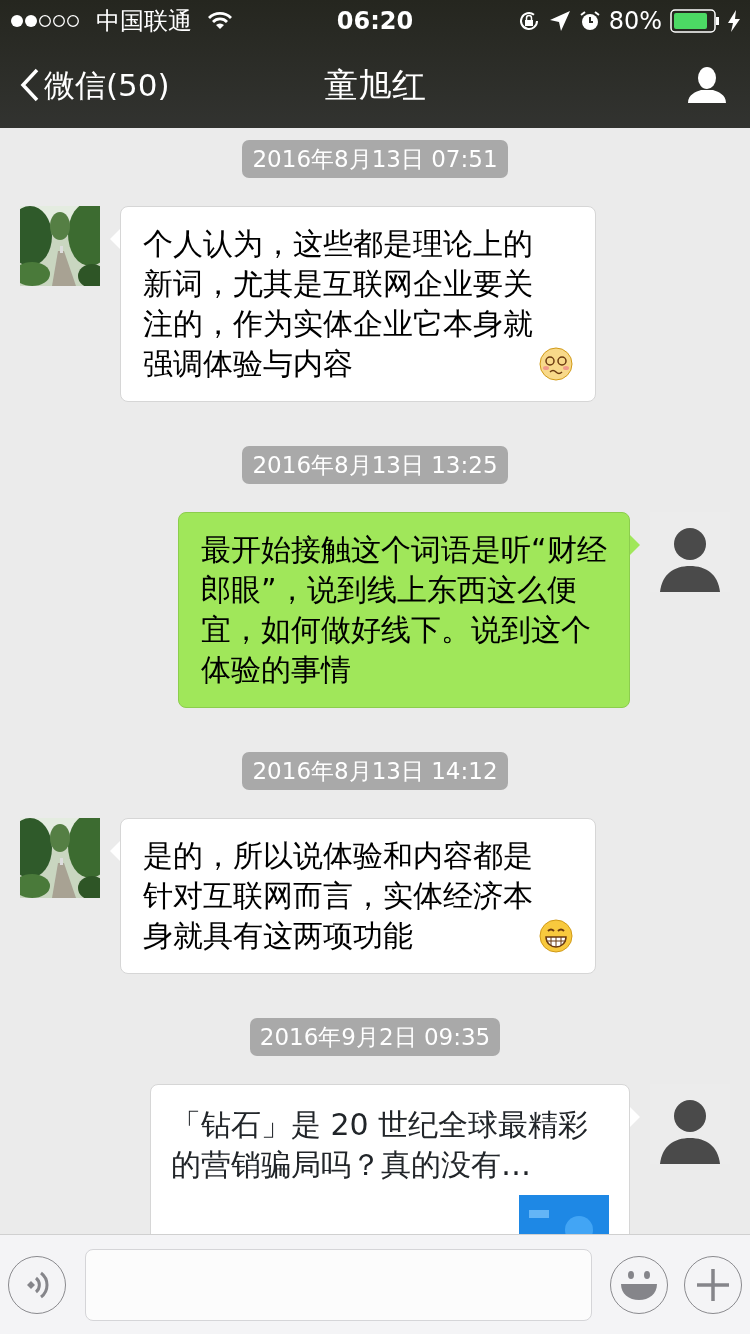  I want to click on battery-percent: 80%, so click(635, 21).